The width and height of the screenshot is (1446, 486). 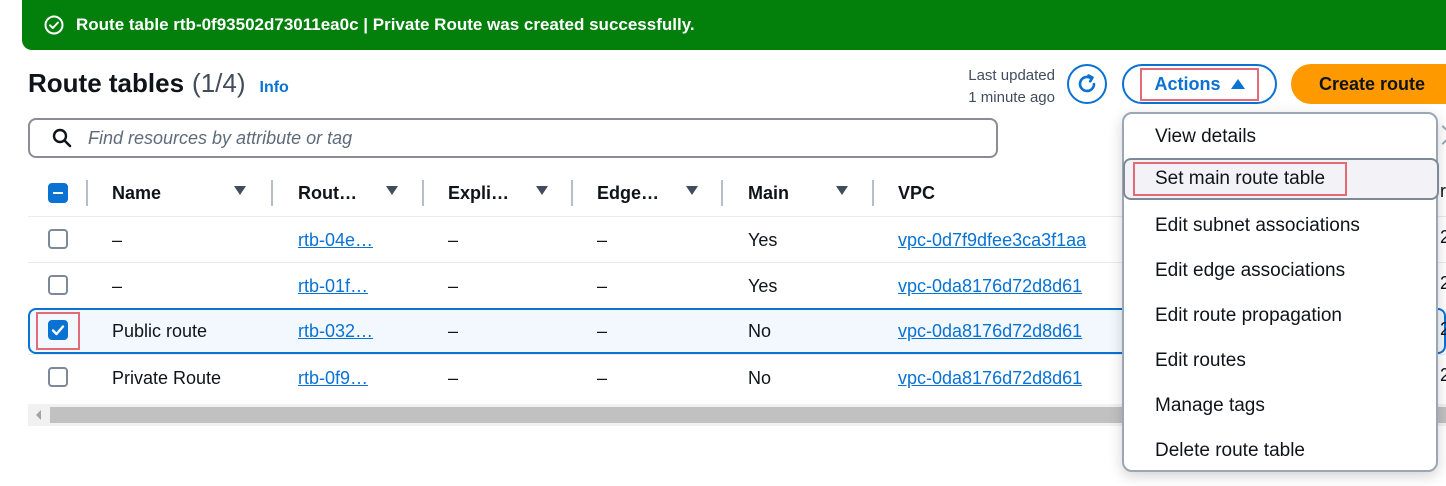 What do you see at coordinates (1443, 191) in the screenshot?
I see `clipped-column-glyph: r` at bounding box center [1443, 191].